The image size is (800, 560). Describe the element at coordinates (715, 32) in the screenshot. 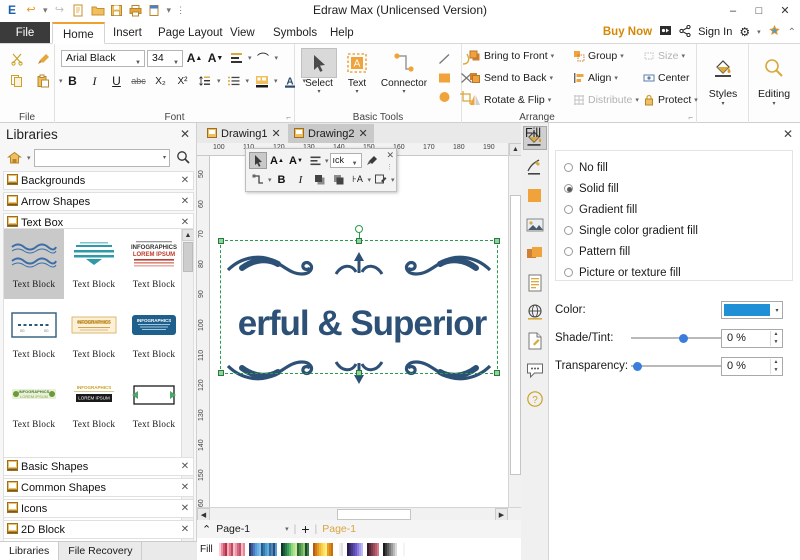

I see `sign-in-button: Sign In` at that location.